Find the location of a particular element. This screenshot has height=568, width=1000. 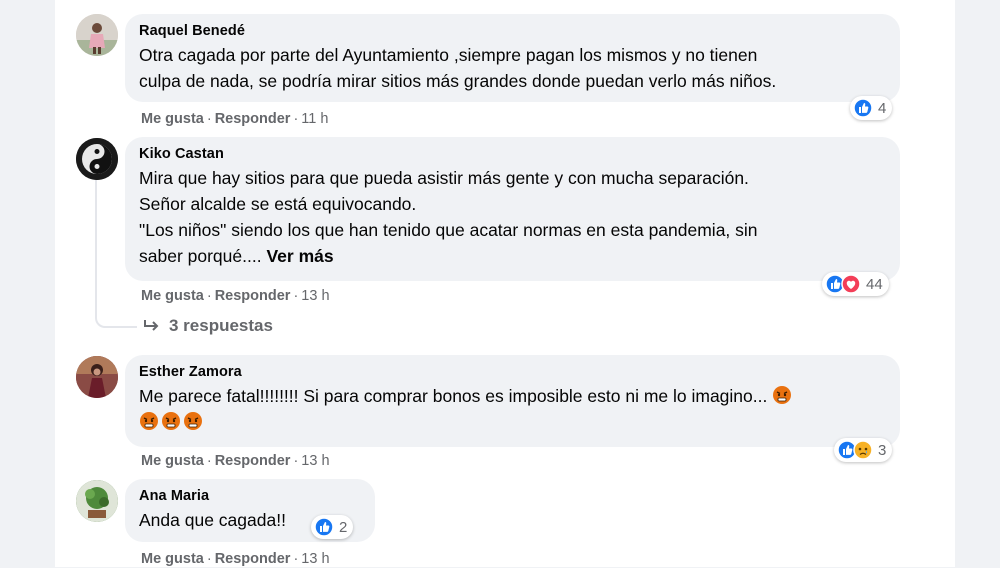

reaction-count: 44 is located at coordinates (874, 284).